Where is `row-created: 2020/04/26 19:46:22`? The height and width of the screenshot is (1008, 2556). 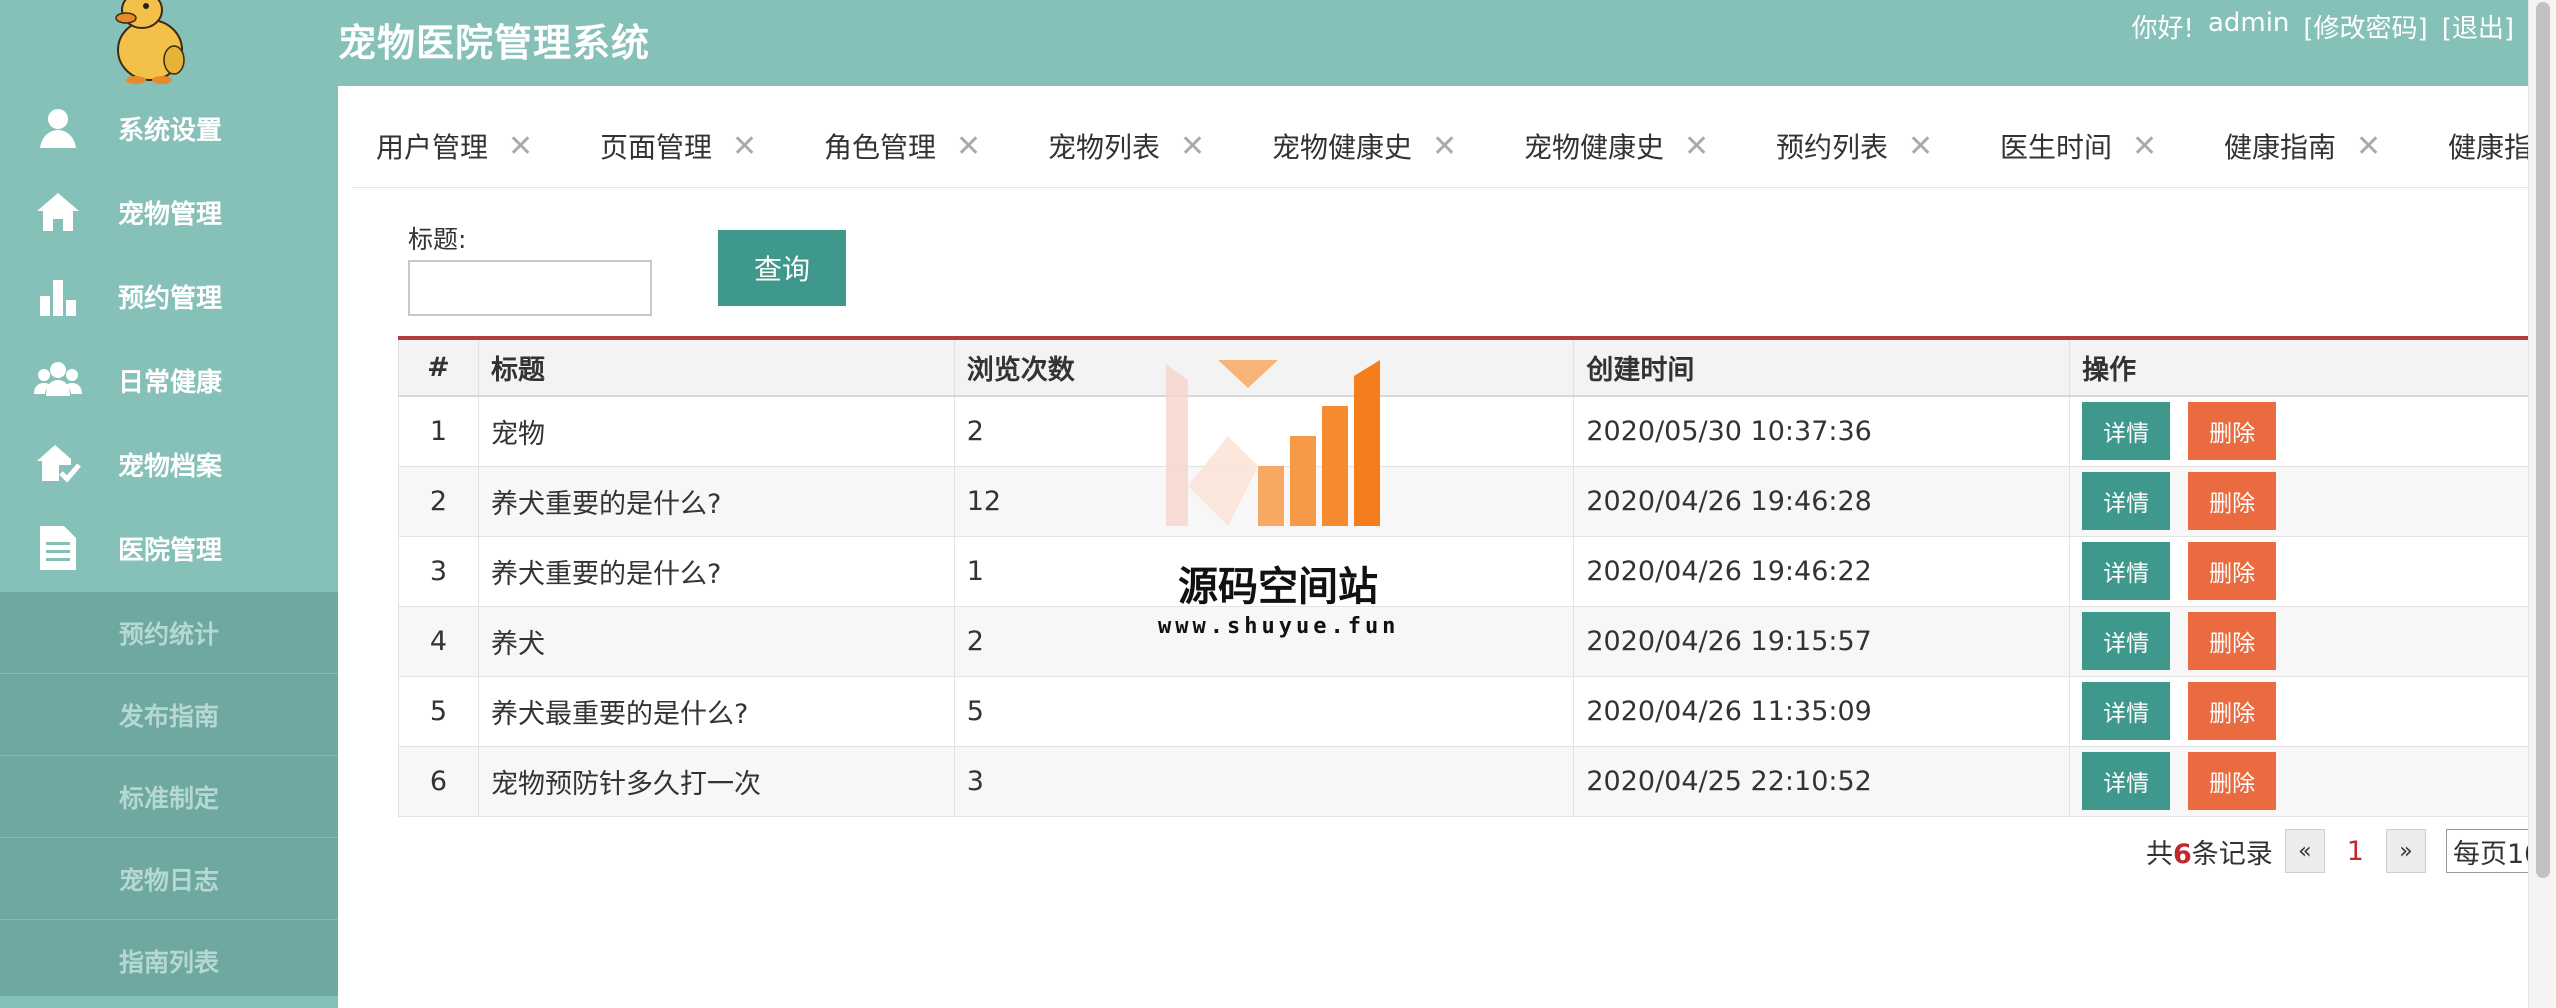
row-created: 2020/04/26 19:46:22 is located at coordinates (1822, 571).